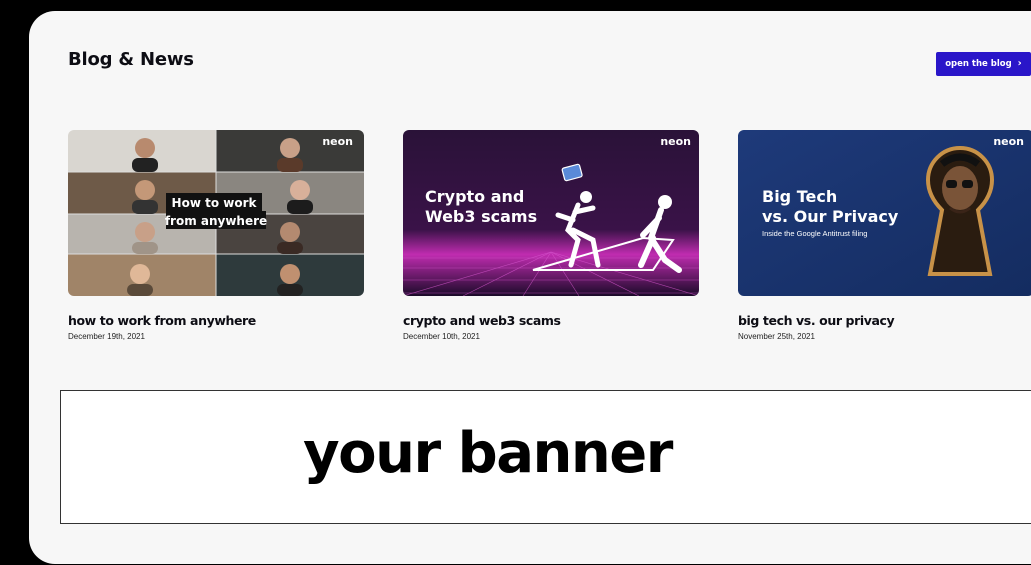 The image size is (1031, 565). I want to click on thumb-headline: from anywhere, so click(216, 221).